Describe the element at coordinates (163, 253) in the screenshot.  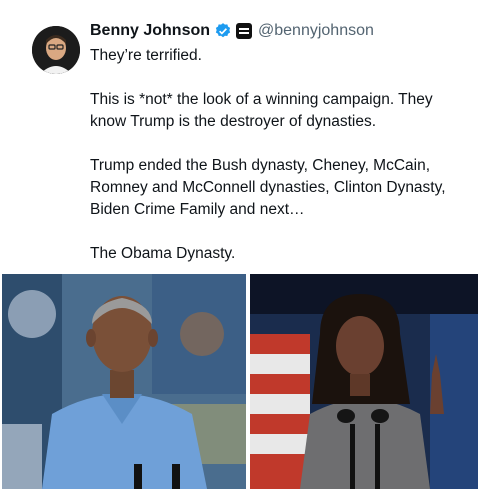
I see `tweet-paragraph: The Obama Dynasty.` at that location.